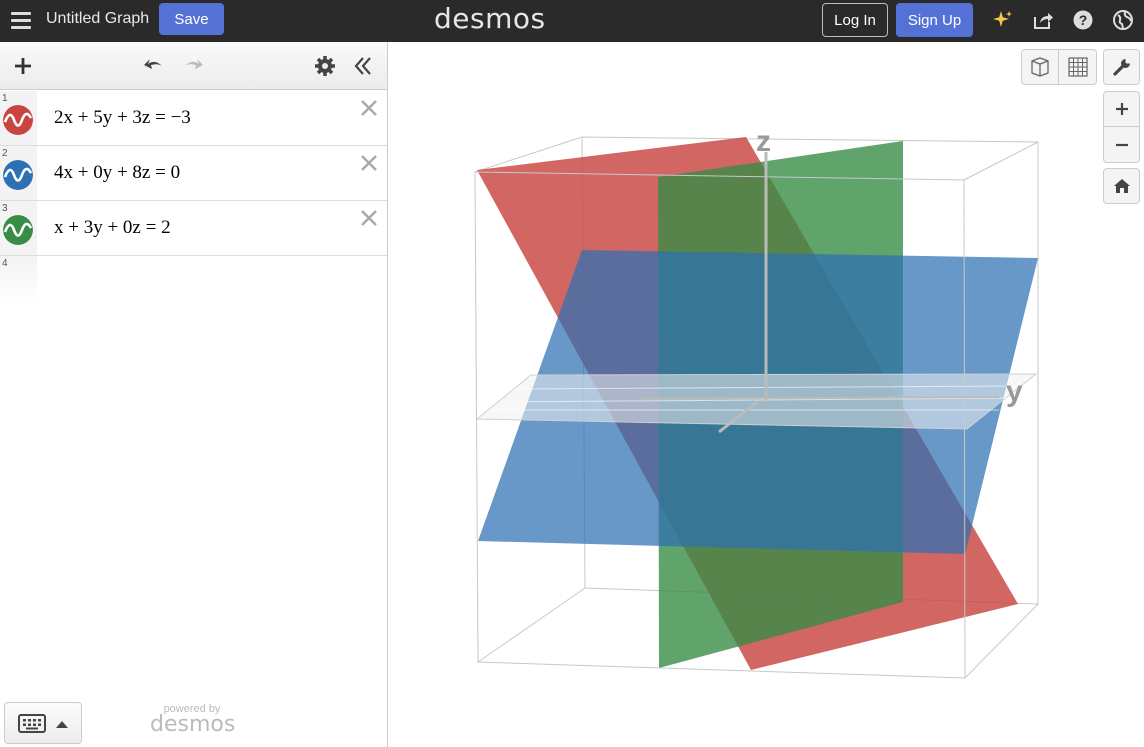 The height and width of the screenshot is (747, 1144). Describe the element at coordinates (1043, 20) in the screenshot. I see `share-icon` at that location.